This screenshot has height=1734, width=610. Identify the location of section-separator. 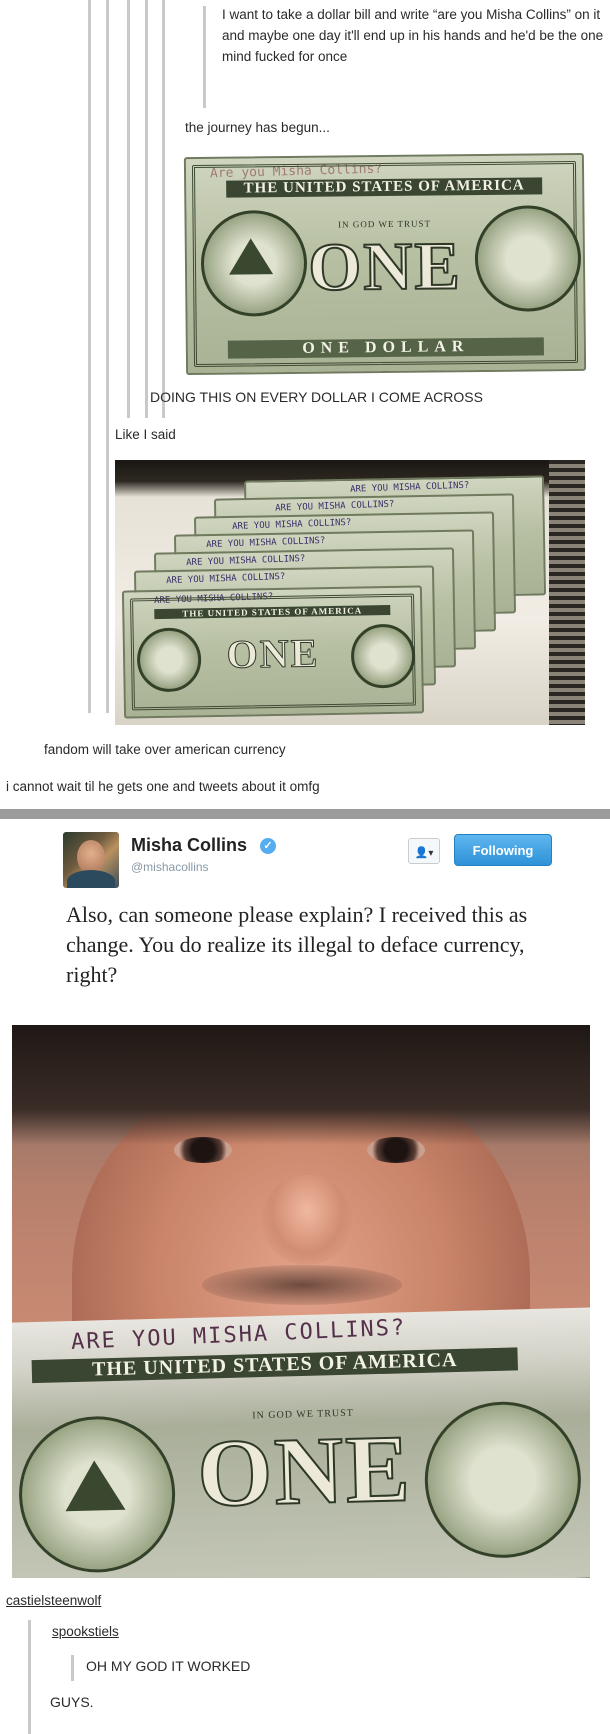
(305, 814).